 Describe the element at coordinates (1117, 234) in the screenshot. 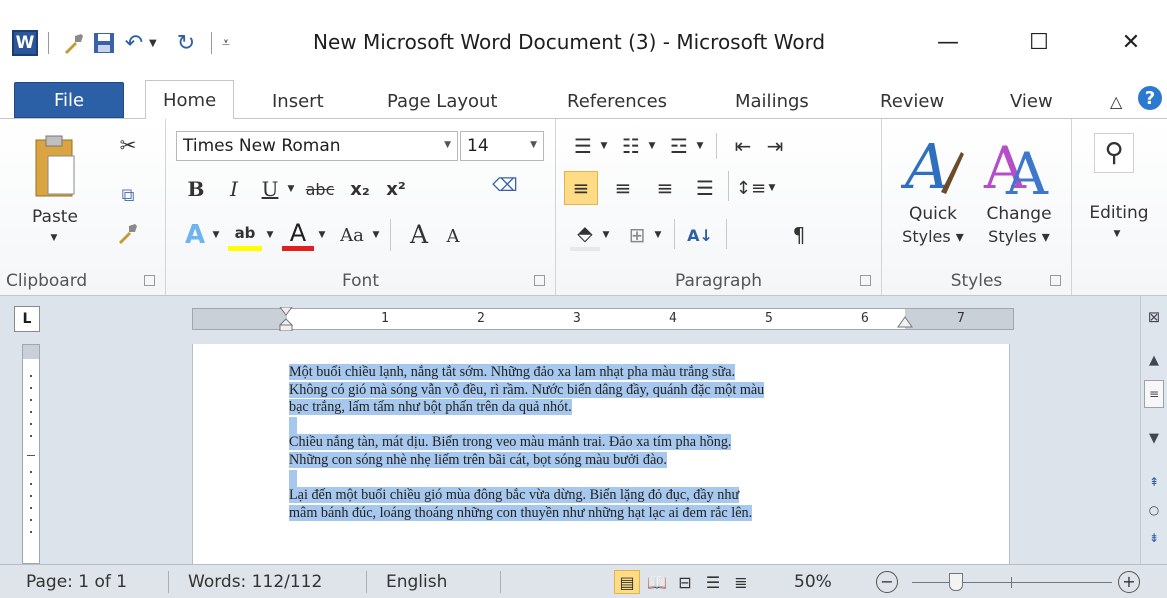

I see `editing-dropdown-icon: ▼` at that location.